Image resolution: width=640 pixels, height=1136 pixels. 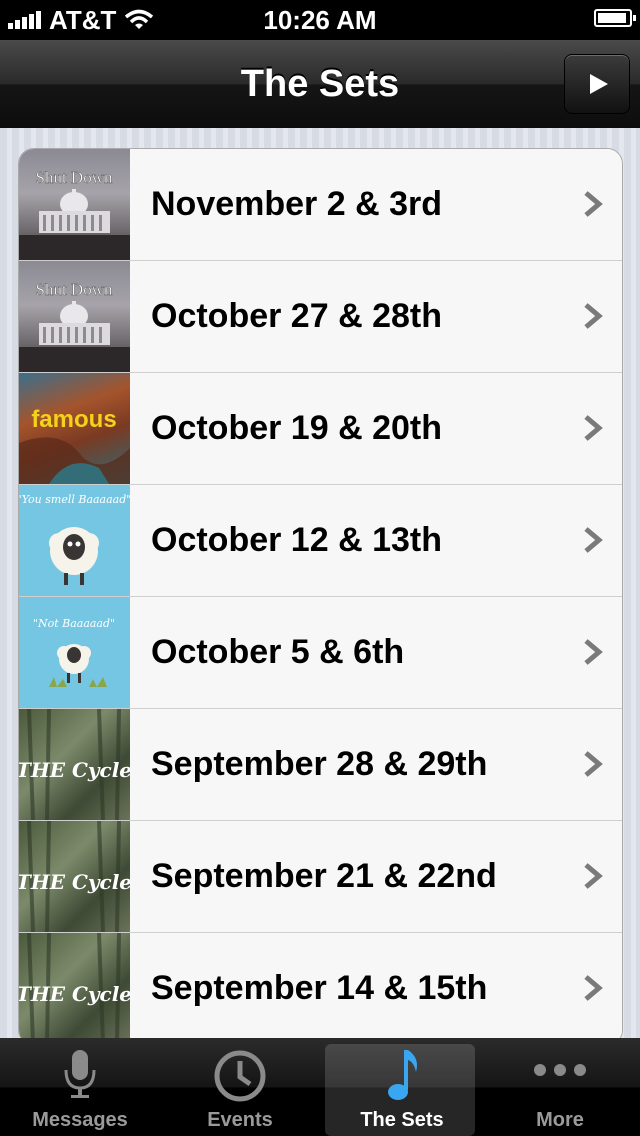 What do you see at coordinates (296, 428) in the screenshot?
I see `set-title: October 19 & 20th` at bounding box center [296, 428].